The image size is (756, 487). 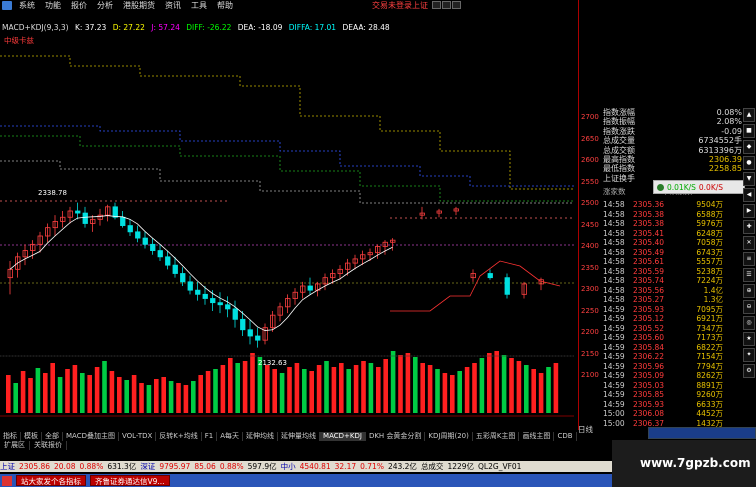 I want to click on tick-volume: 7347万, so click(x=709, y=328).